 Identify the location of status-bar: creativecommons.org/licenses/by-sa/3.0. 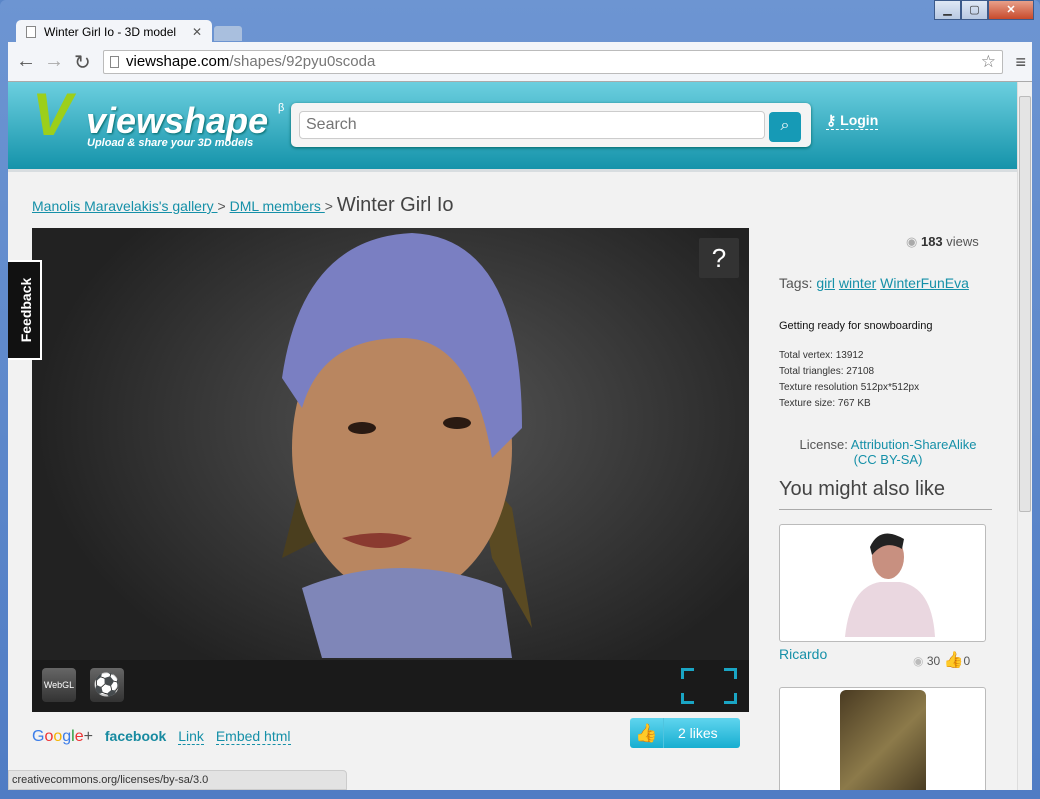
(177, 780).